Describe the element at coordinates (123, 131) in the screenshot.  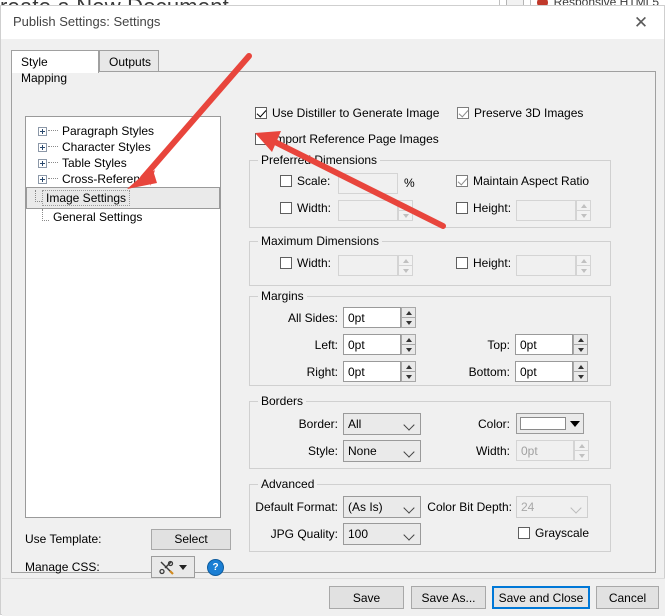
I see `tree-item-paragraph-styles: Paragraph Styles` at that location.